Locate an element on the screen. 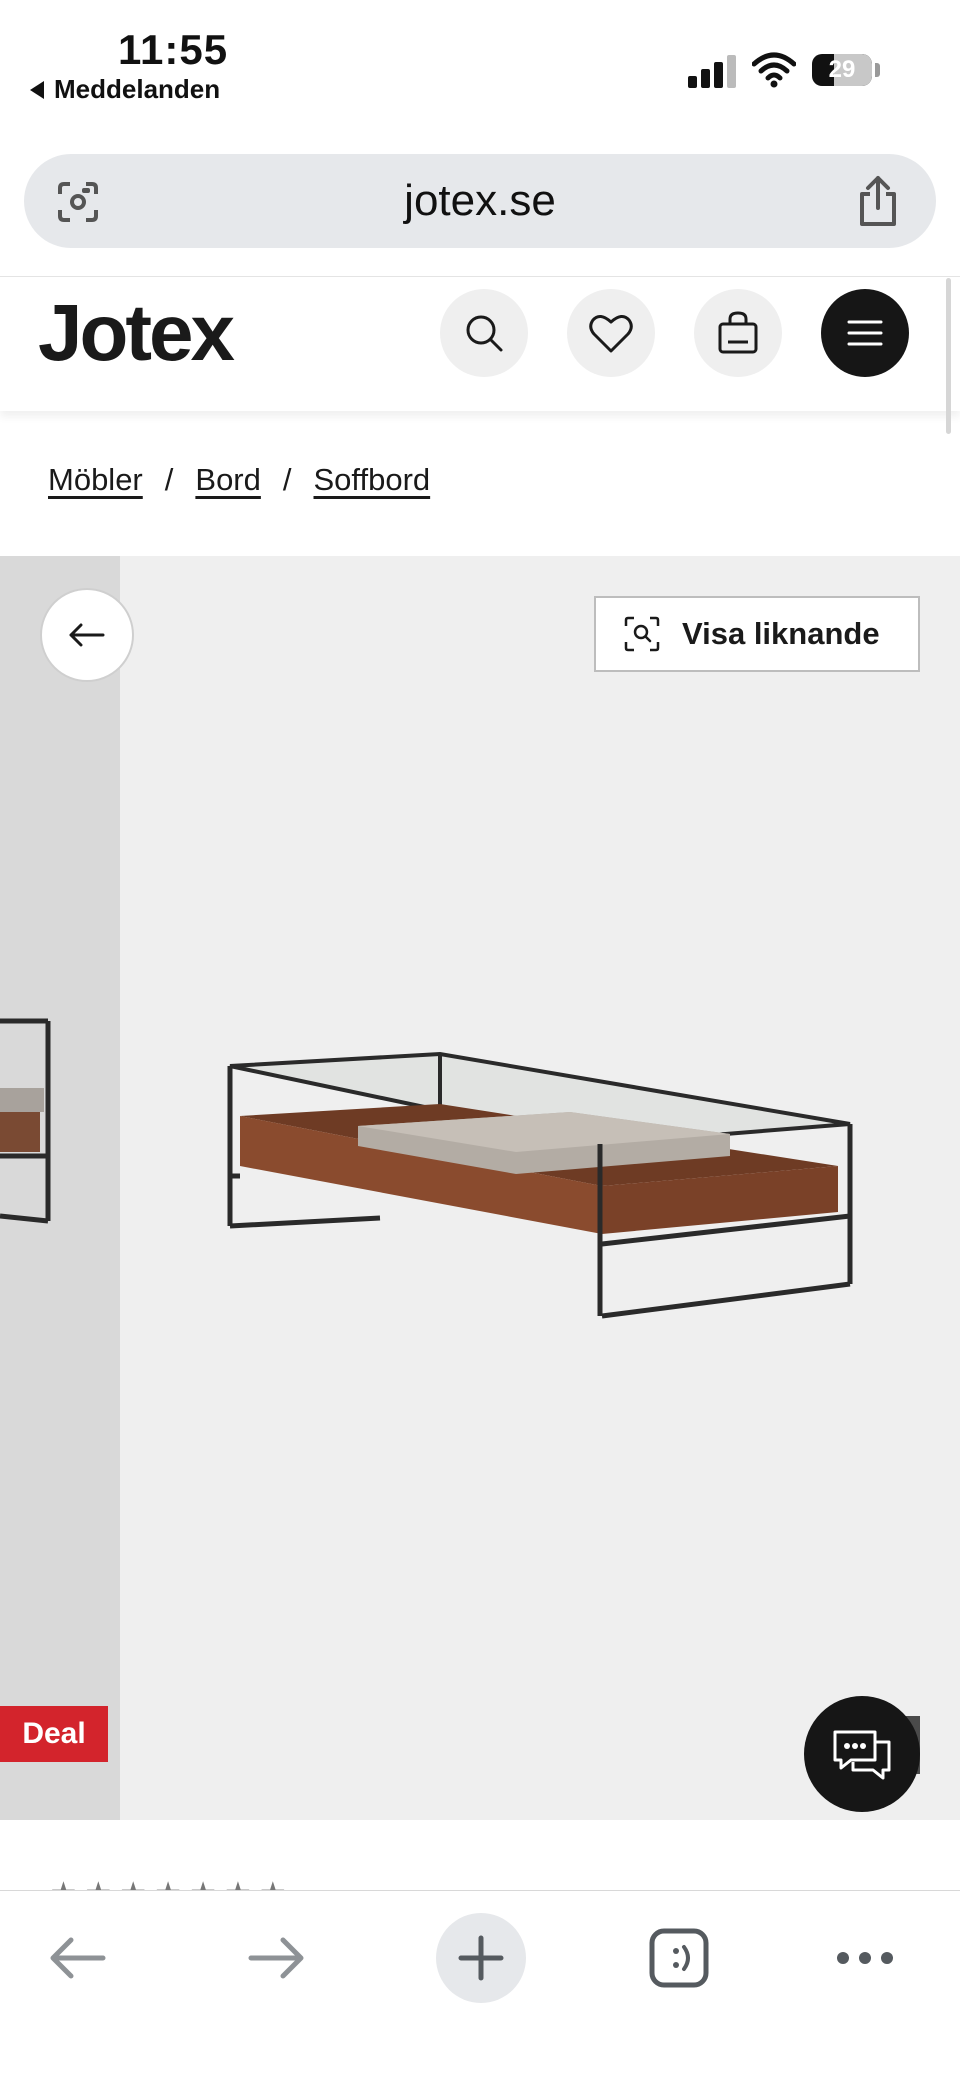 The height and width of the screenshot is (2082, 960). tabs-icon is located at coordinates (679, 1958).